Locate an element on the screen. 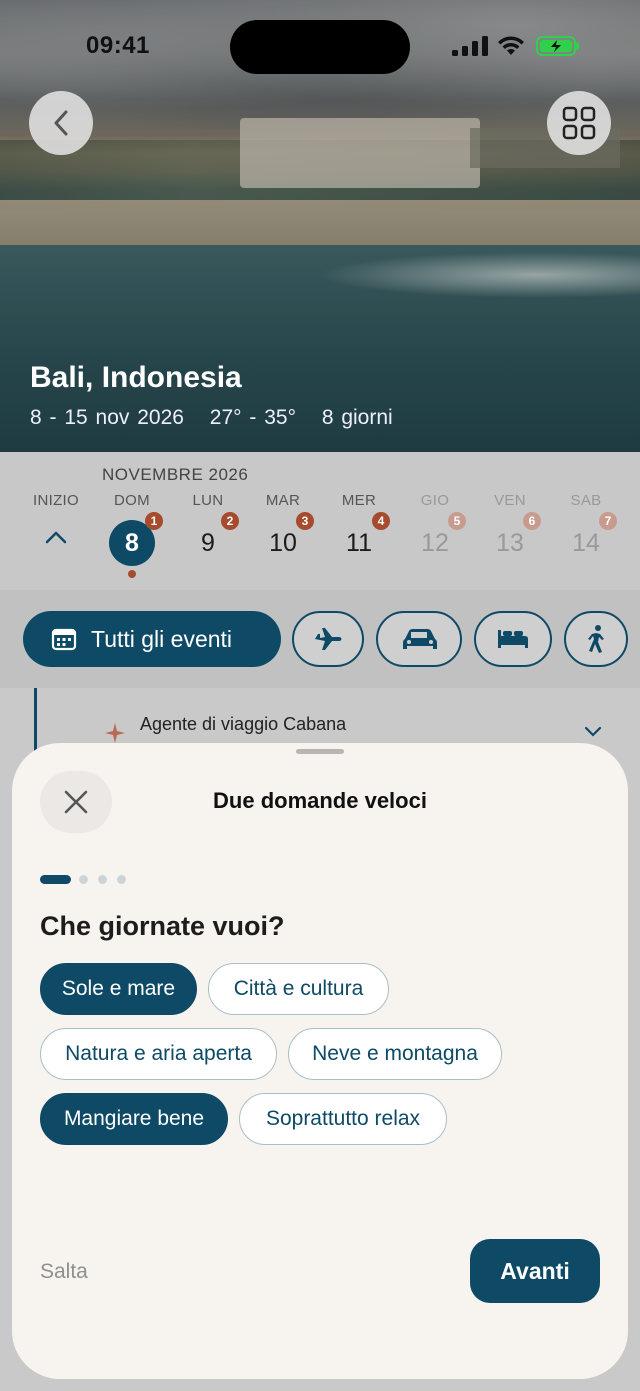 The width and height of the screenshot is (640, 1391). sheet-title: Due domande veloci is located at coordinates (320, 800).